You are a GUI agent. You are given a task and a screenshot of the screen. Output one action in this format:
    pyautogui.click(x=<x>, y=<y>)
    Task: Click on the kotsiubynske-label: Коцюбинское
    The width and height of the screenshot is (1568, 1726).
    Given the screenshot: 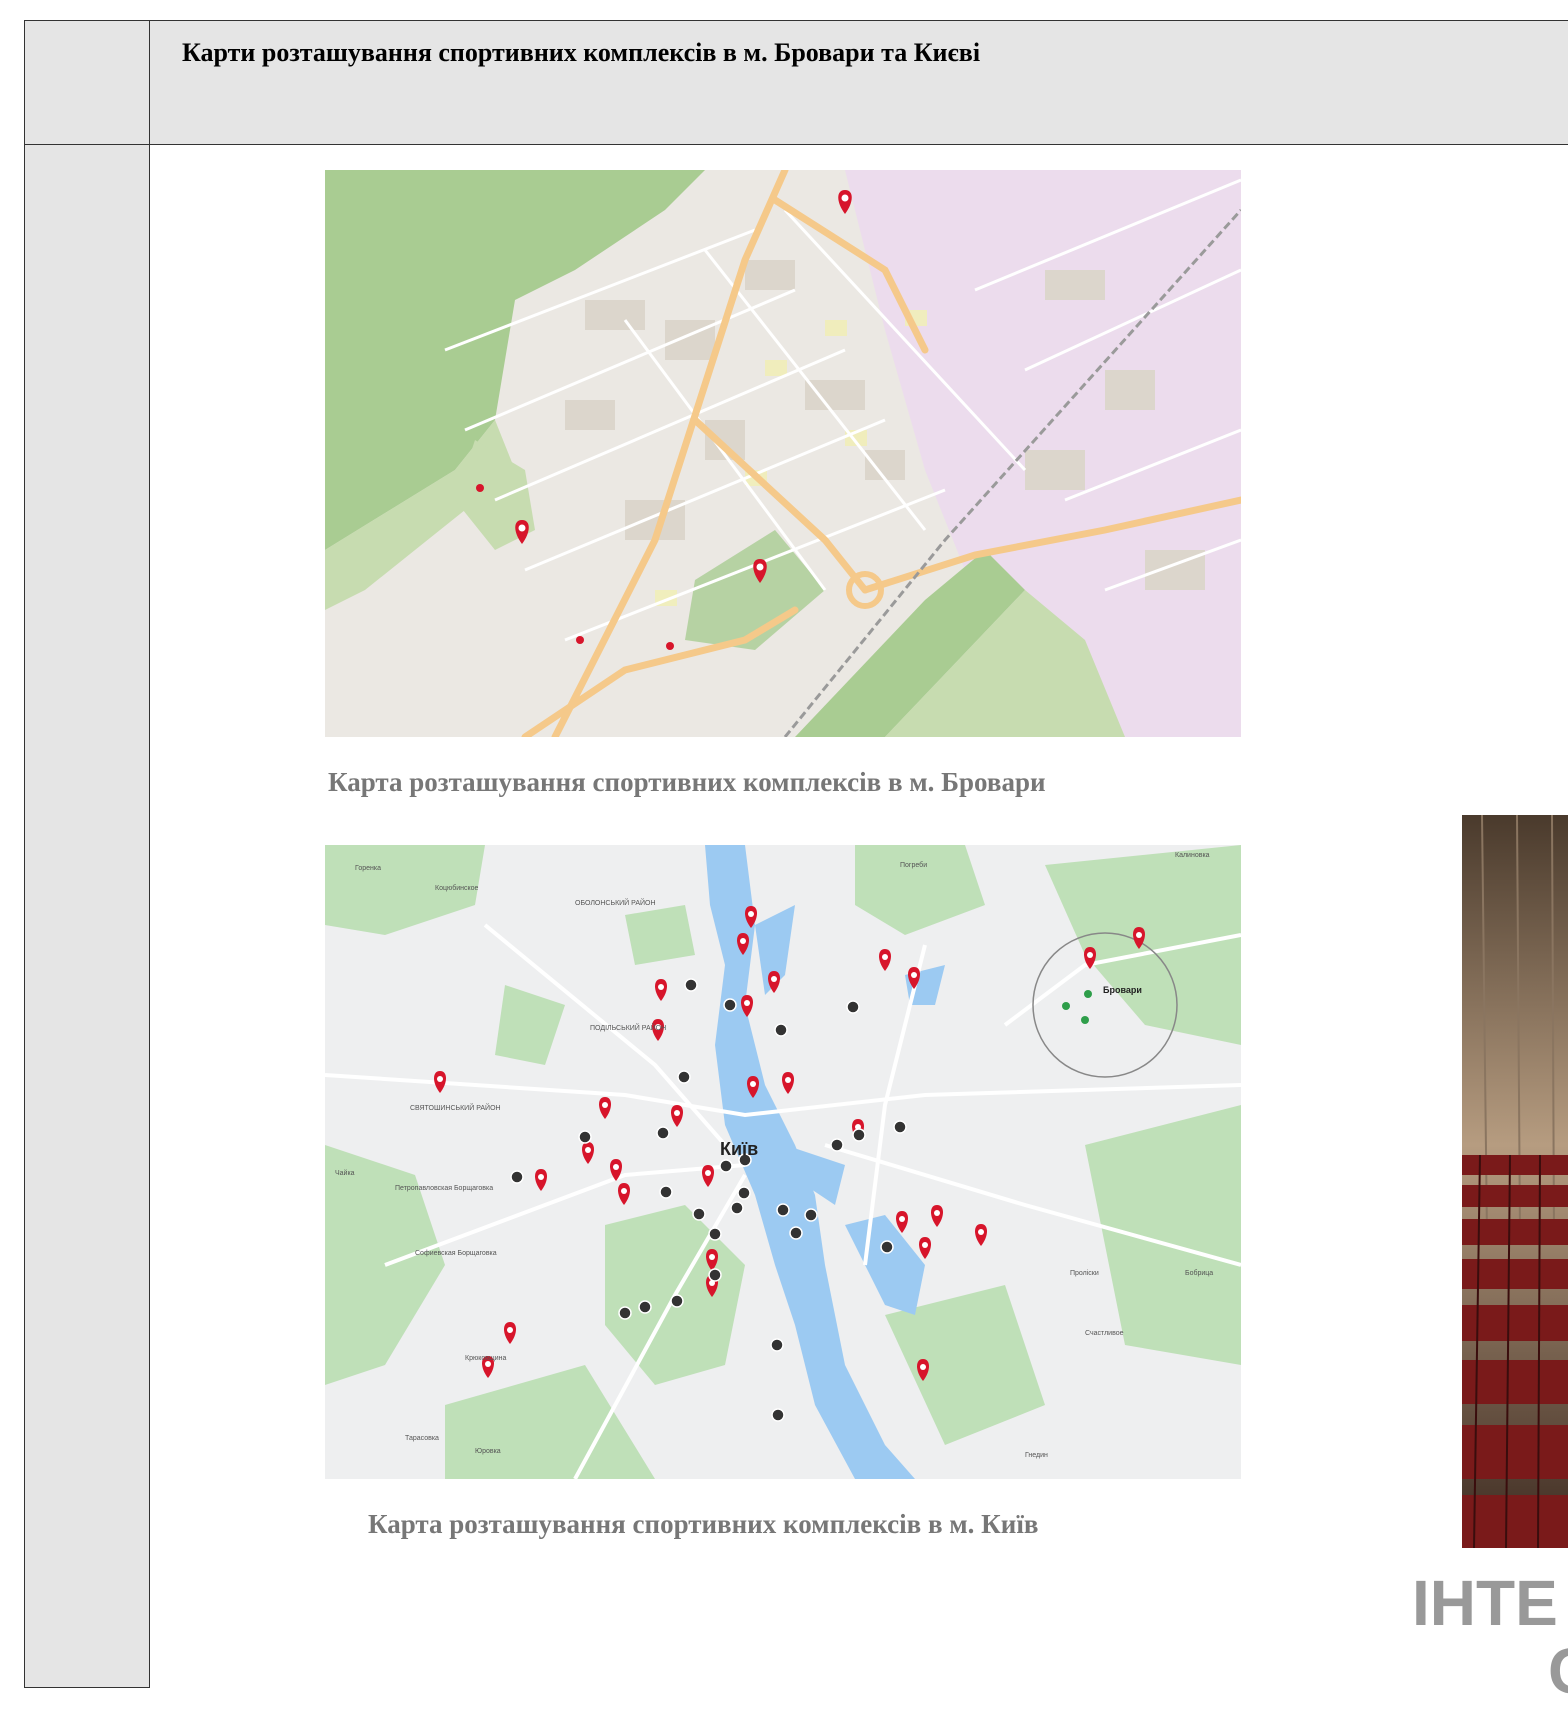 What is the action you would take?
    pyautogui.click(x=457, y=888)
    